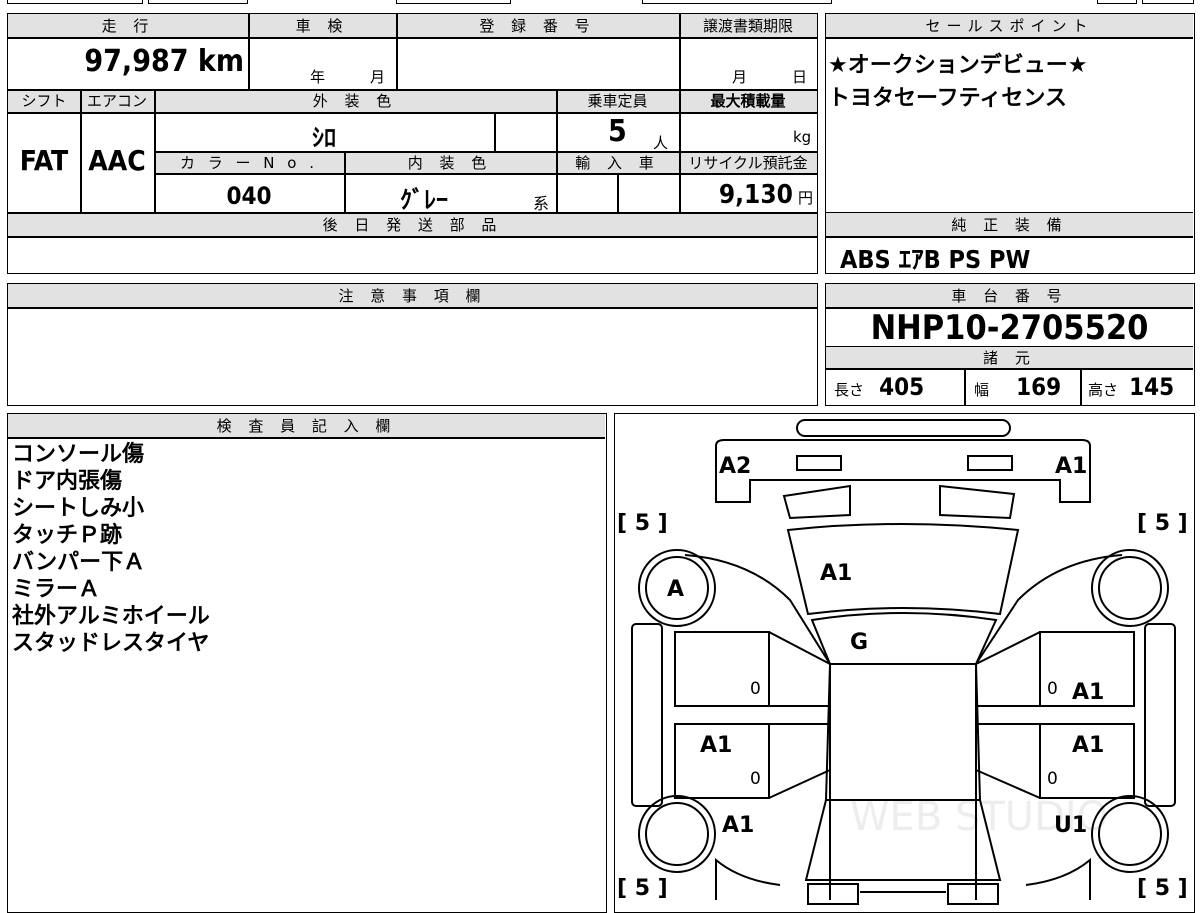 Image resolution: width=1200 pixels, height=913 pixels. What do you see at coordinates (412, 344) in the screenshot?
I see `notes-box: 注 意 事 項 欄` at bounding box center [412, 344].